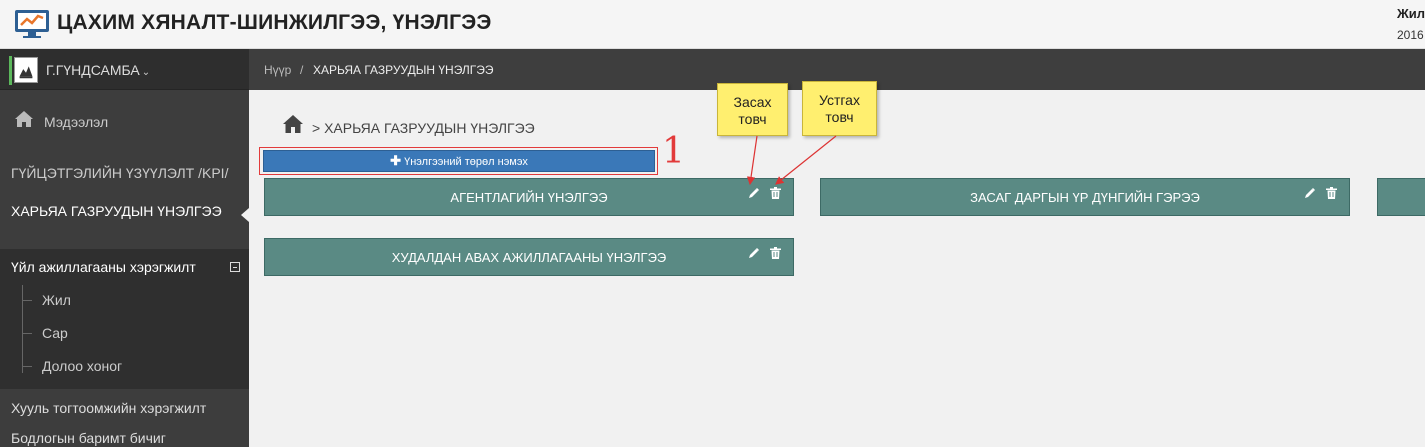 The image size is (1425, 447). What do you see at coordinates (82, 366) in the screenshot?
I see `sidebar-item-label: Долоо хоног` at bounding box center [82, 366].